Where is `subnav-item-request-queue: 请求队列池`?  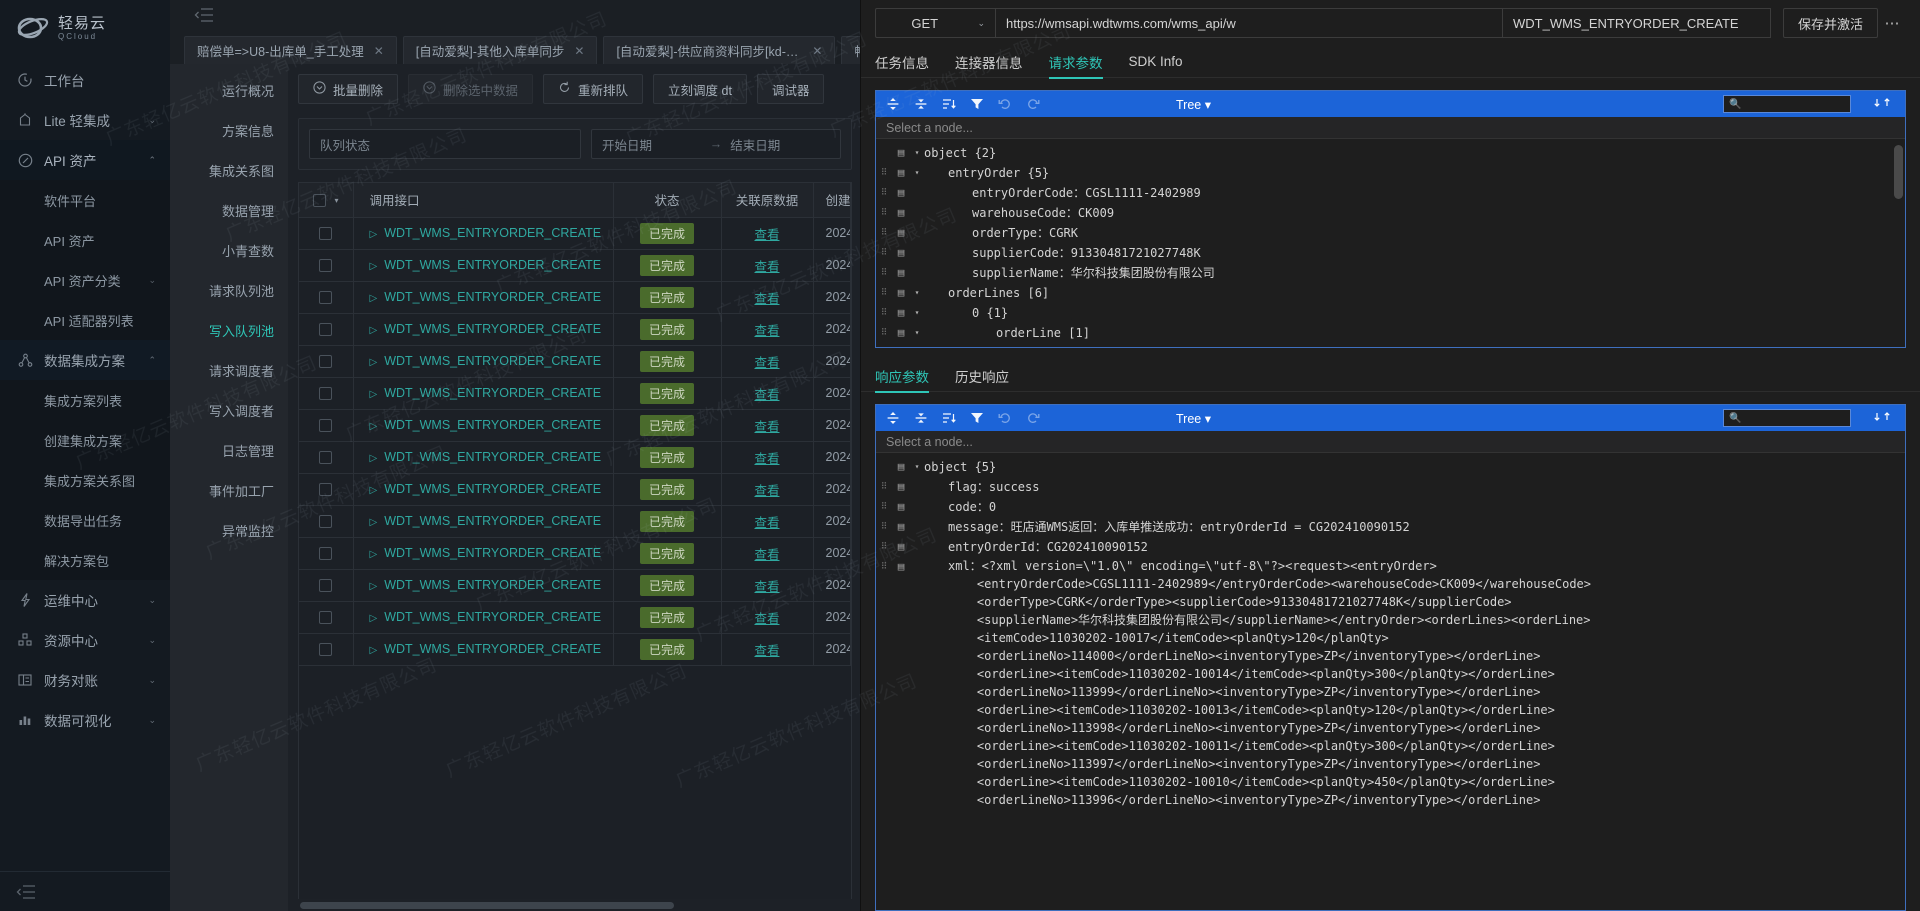
subnav-item-request-queue: 请求队列池 is located at coordinates (229, 290).